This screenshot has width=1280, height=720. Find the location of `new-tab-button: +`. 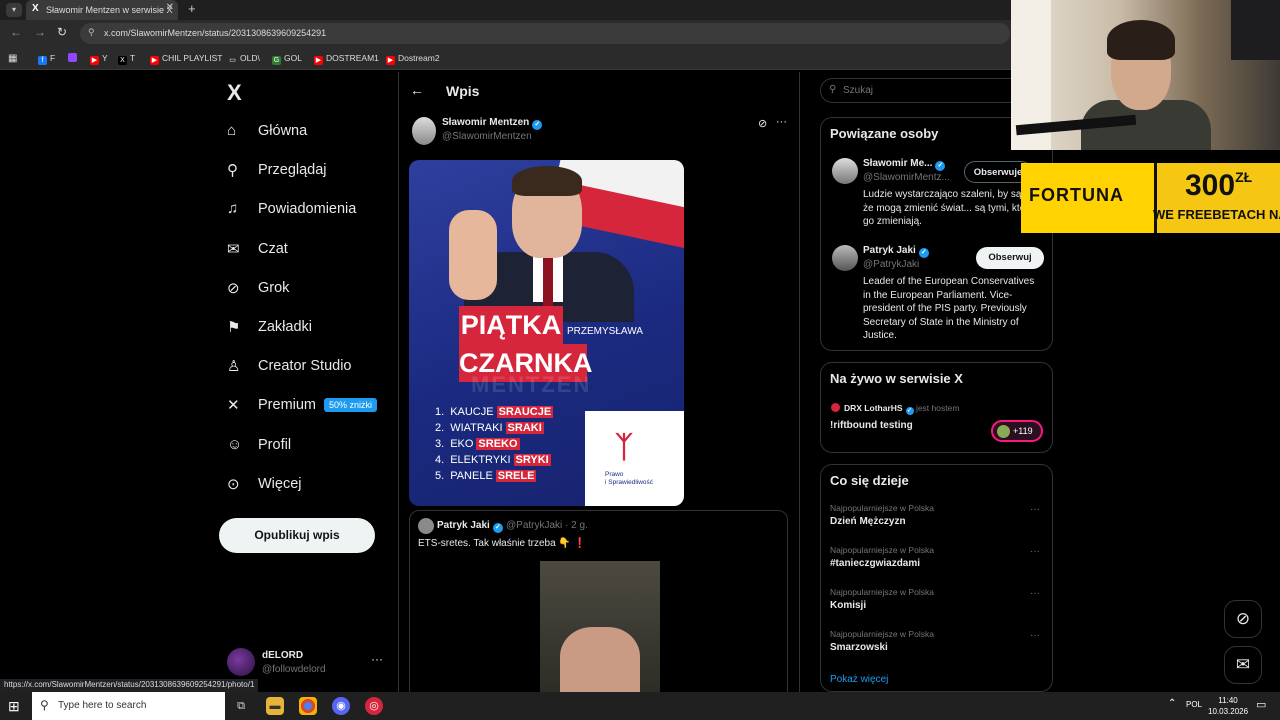

new-tab-button: + is located at coordinates (192, 8).